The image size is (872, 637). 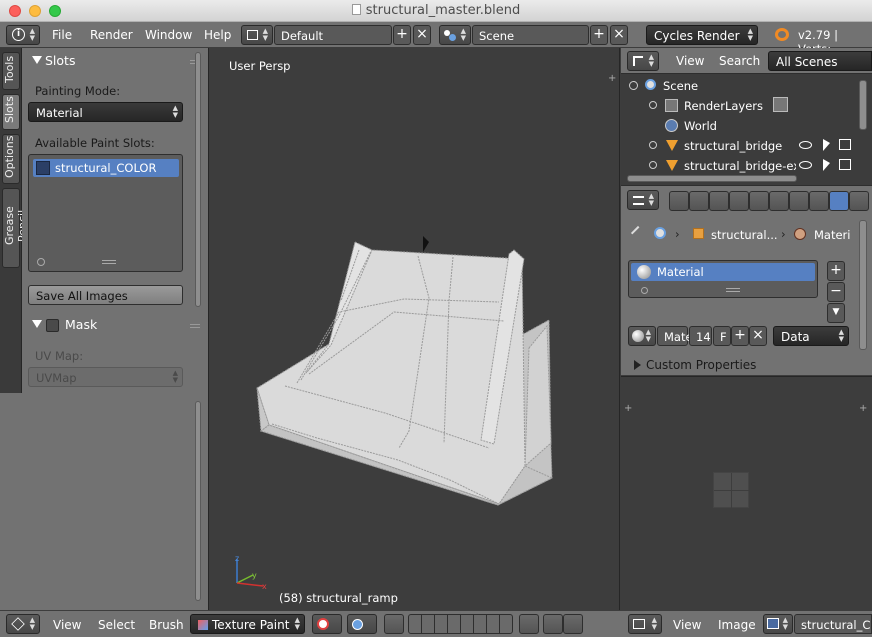 I want to click on list-item: structural_COLOR, so click(x=106, y=168).